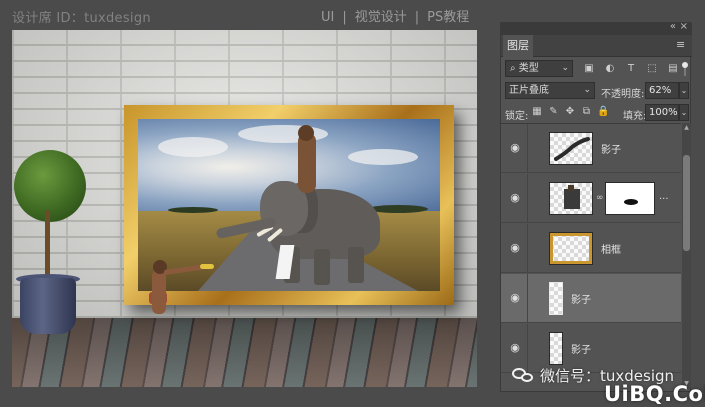 This screenshot has width=705, height=407. I want to click on wechat-icon, so click(523, 375).